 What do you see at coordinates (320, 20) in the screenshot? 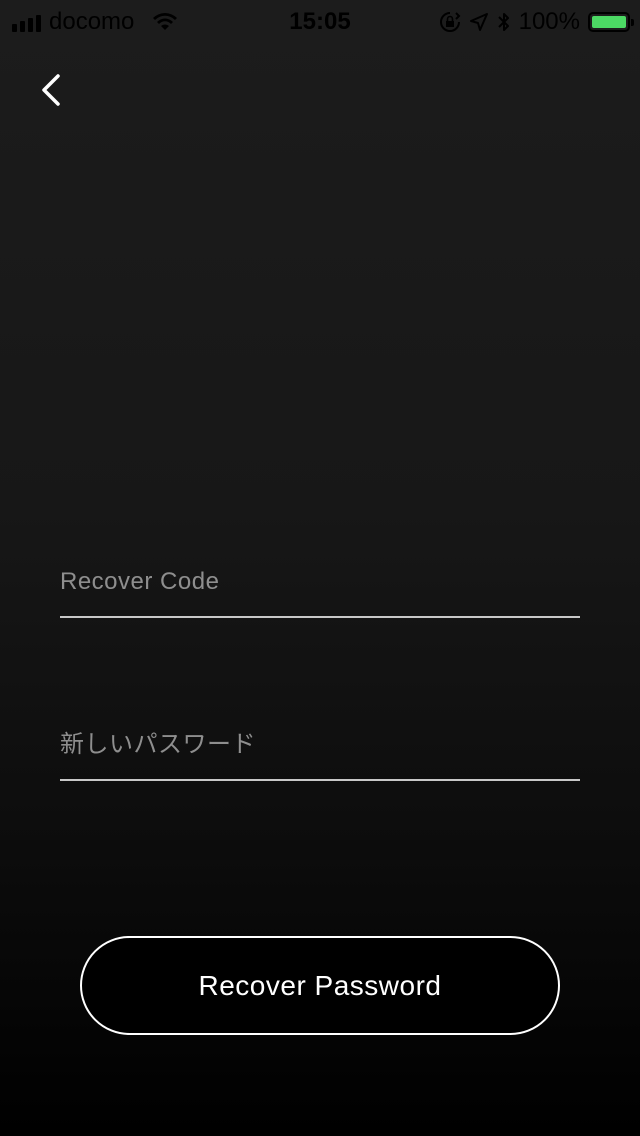
I see `status-bar: docomo 15:05 100%` at bounding box center [320, 20].